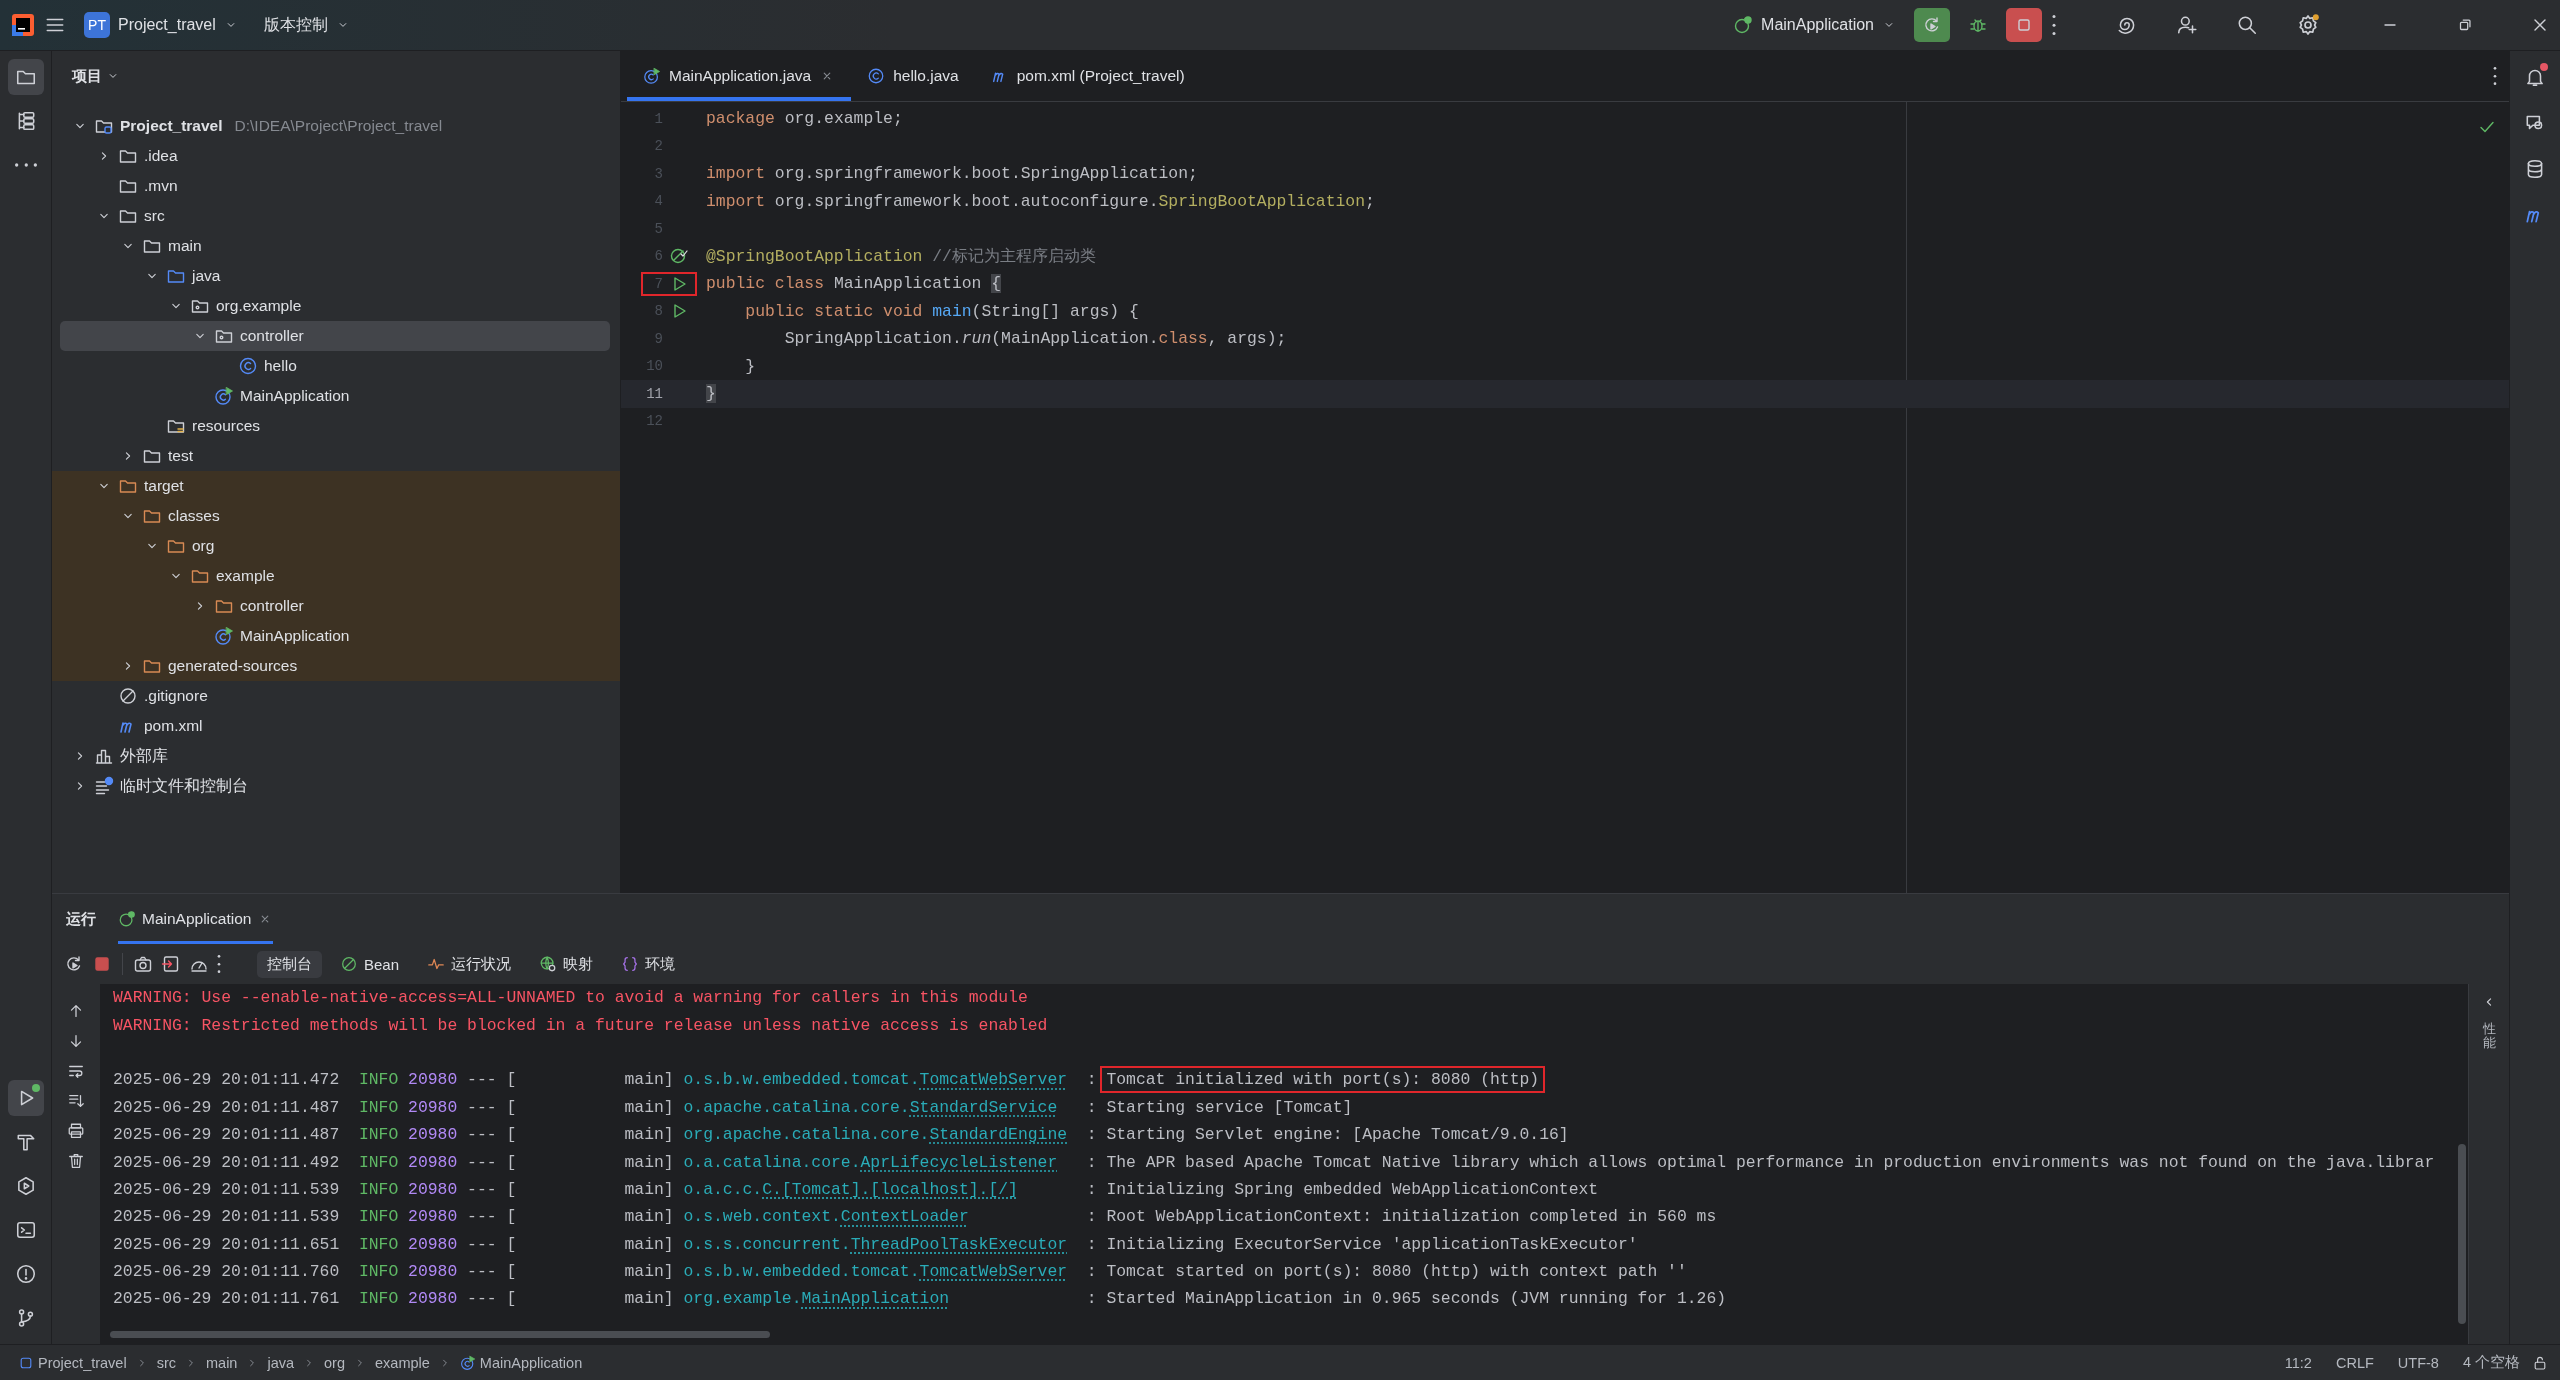 Image resolution: width=2560 pixels, height=1380 pixels. I want to click on status-item: CRLF, so click(2354, 1362).